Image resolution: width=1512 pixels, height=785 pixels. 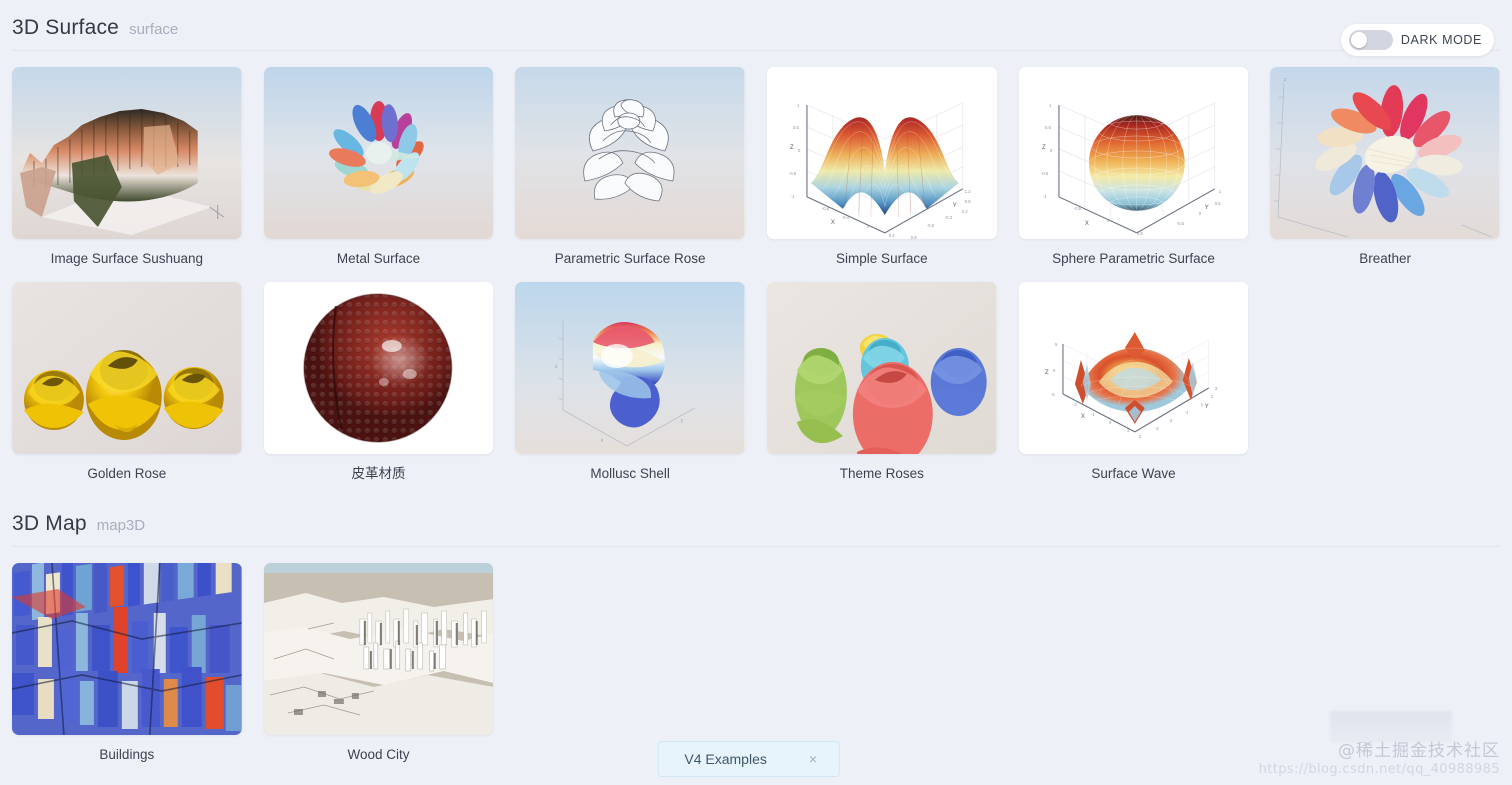 What do you see at coordinates (756, 521) in the screenshot?
I see `section-header: 3D Map map3D` at bounding box center [756, 521].